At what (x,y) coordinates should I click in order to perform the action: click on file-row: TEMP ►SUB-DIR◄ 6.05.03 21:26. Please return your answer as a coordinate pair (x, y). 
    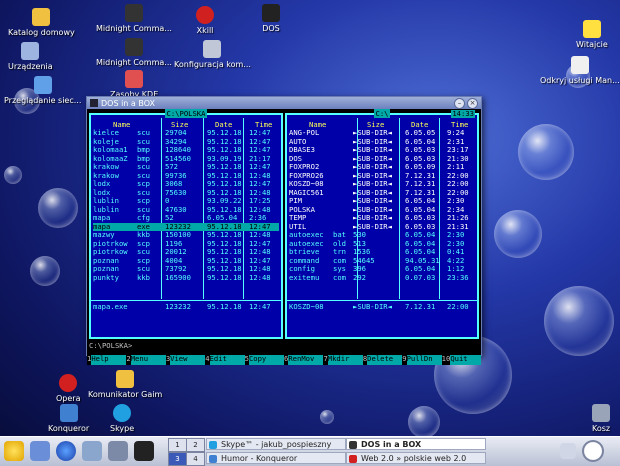
    Looking at the image, I should click on (382, 218).